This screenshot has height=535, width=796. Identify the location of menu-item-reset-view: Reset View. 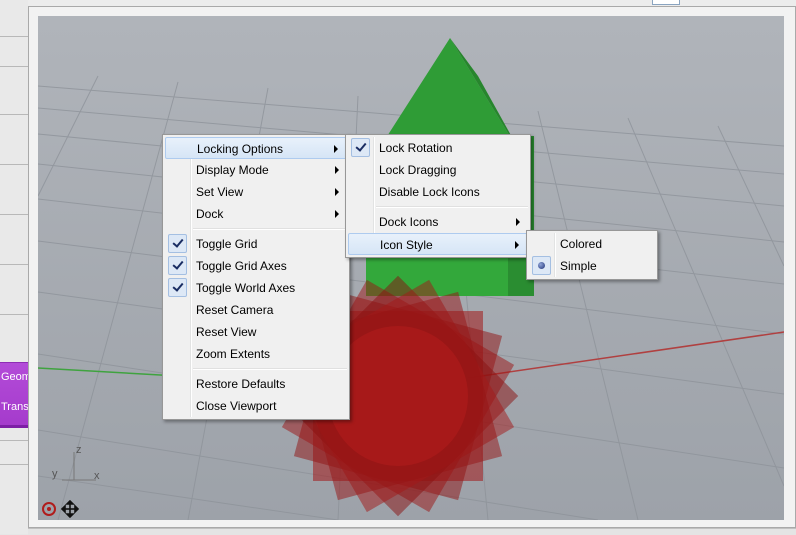
(256, 332).